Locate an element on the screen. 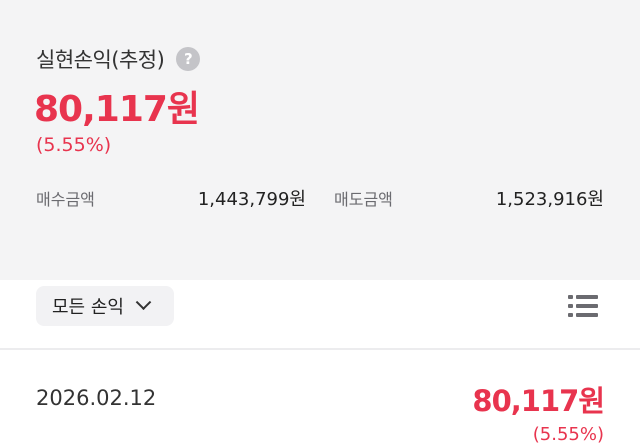  sell-amount-value: 1,523,916원 is located at coordinates (549, 199).